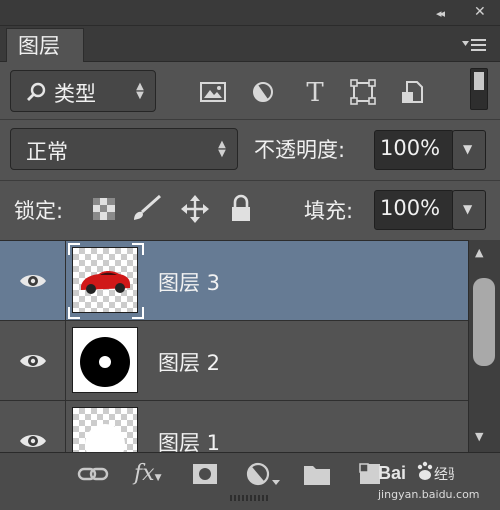  What do you see at coordinates (410, 148) in the screenshot?
I see `opacity-value: 100%` at bounding box center [410, 148].